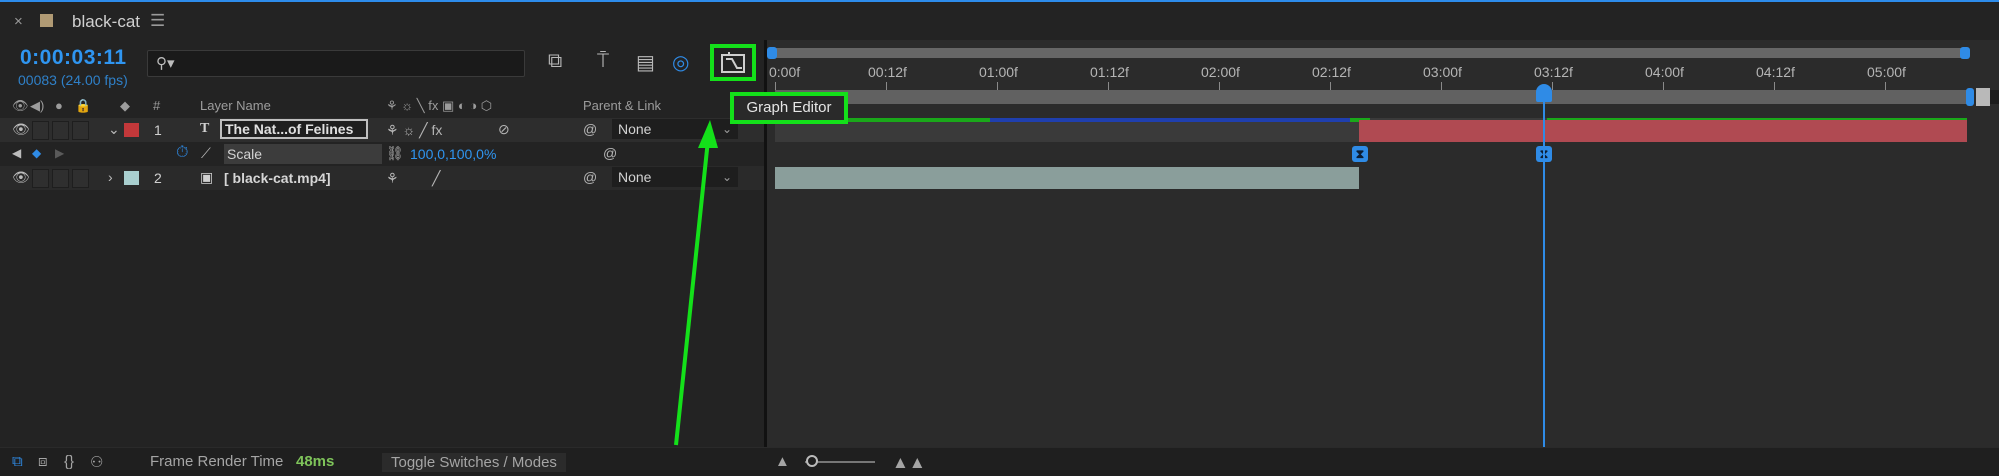 Image resolution: width=1999 pixels, height=476 pixels. Describe the element at coordinates (789, 108) in the screenshot. I see `graph-editor-tooltip: Graph Editor` at that location.